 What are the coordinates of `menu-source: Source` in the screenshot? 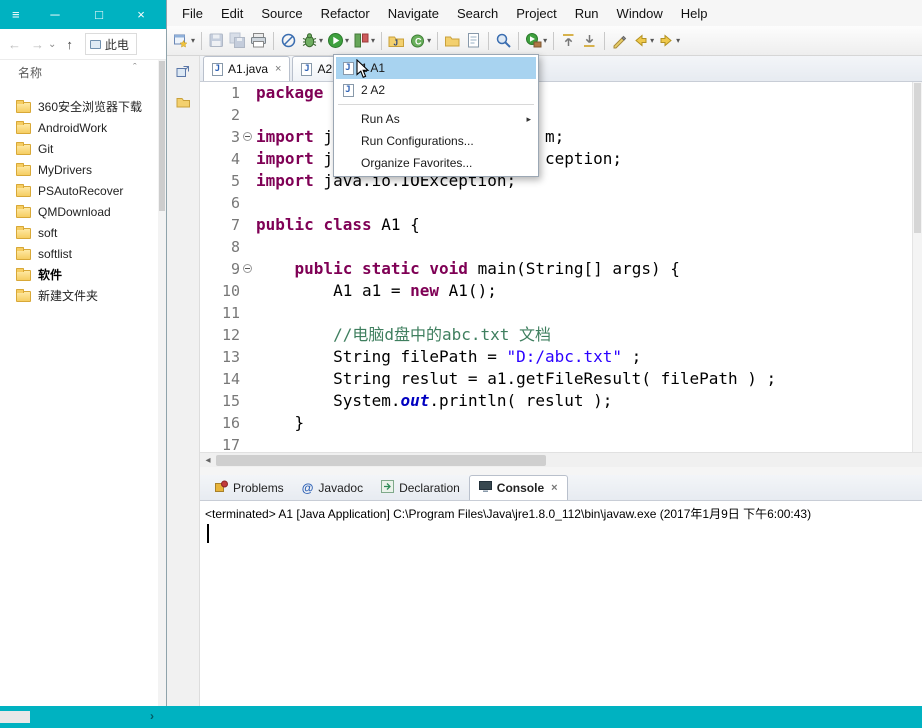 It's located at (281, 13).